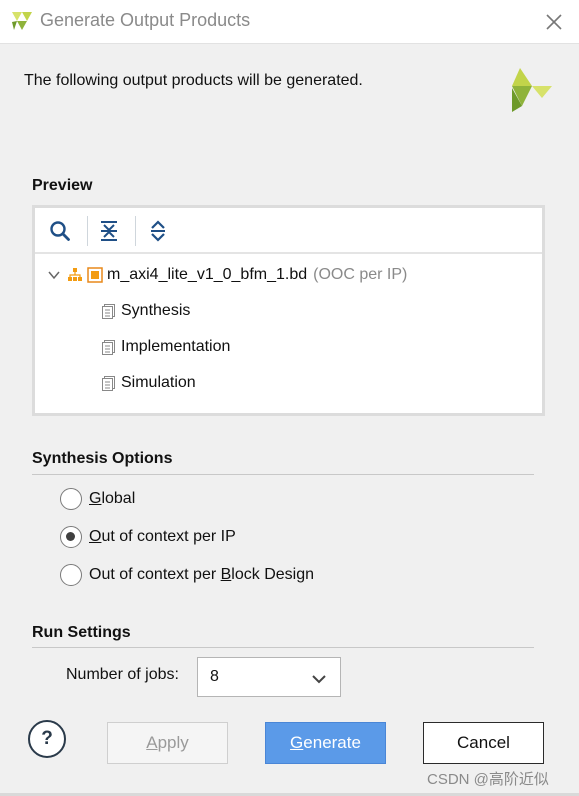 This screenshot has width=579, height=796. I want to click on tree-item-label: Implementation, so click(176, 346).